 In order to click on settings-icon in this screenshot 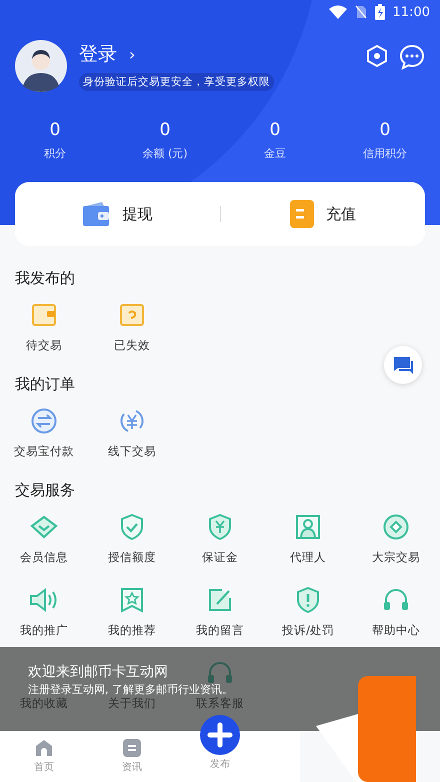, I will do `click(377, 56)`.